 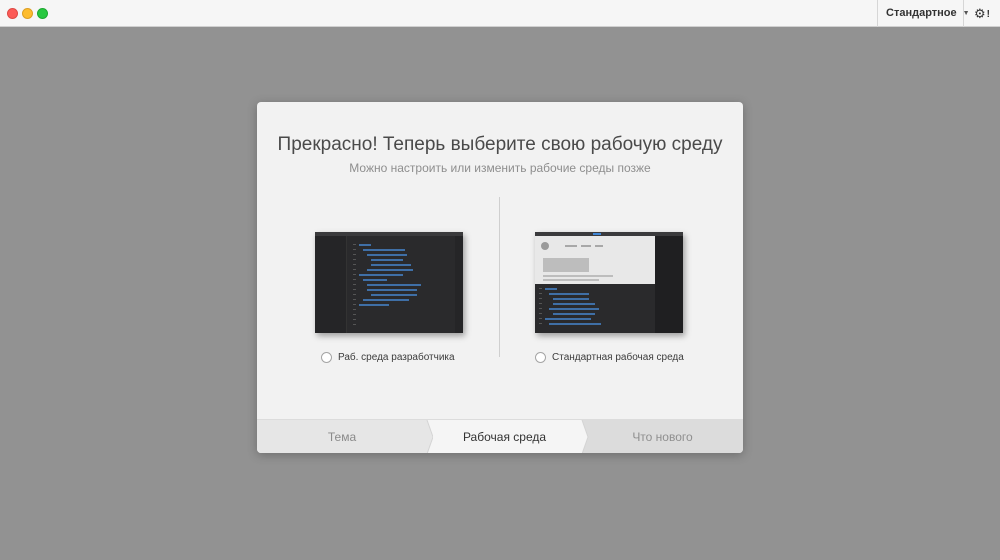 I want to click on developer-workspace-option: Раб. среда разработчика, so click(x=388, y=357).